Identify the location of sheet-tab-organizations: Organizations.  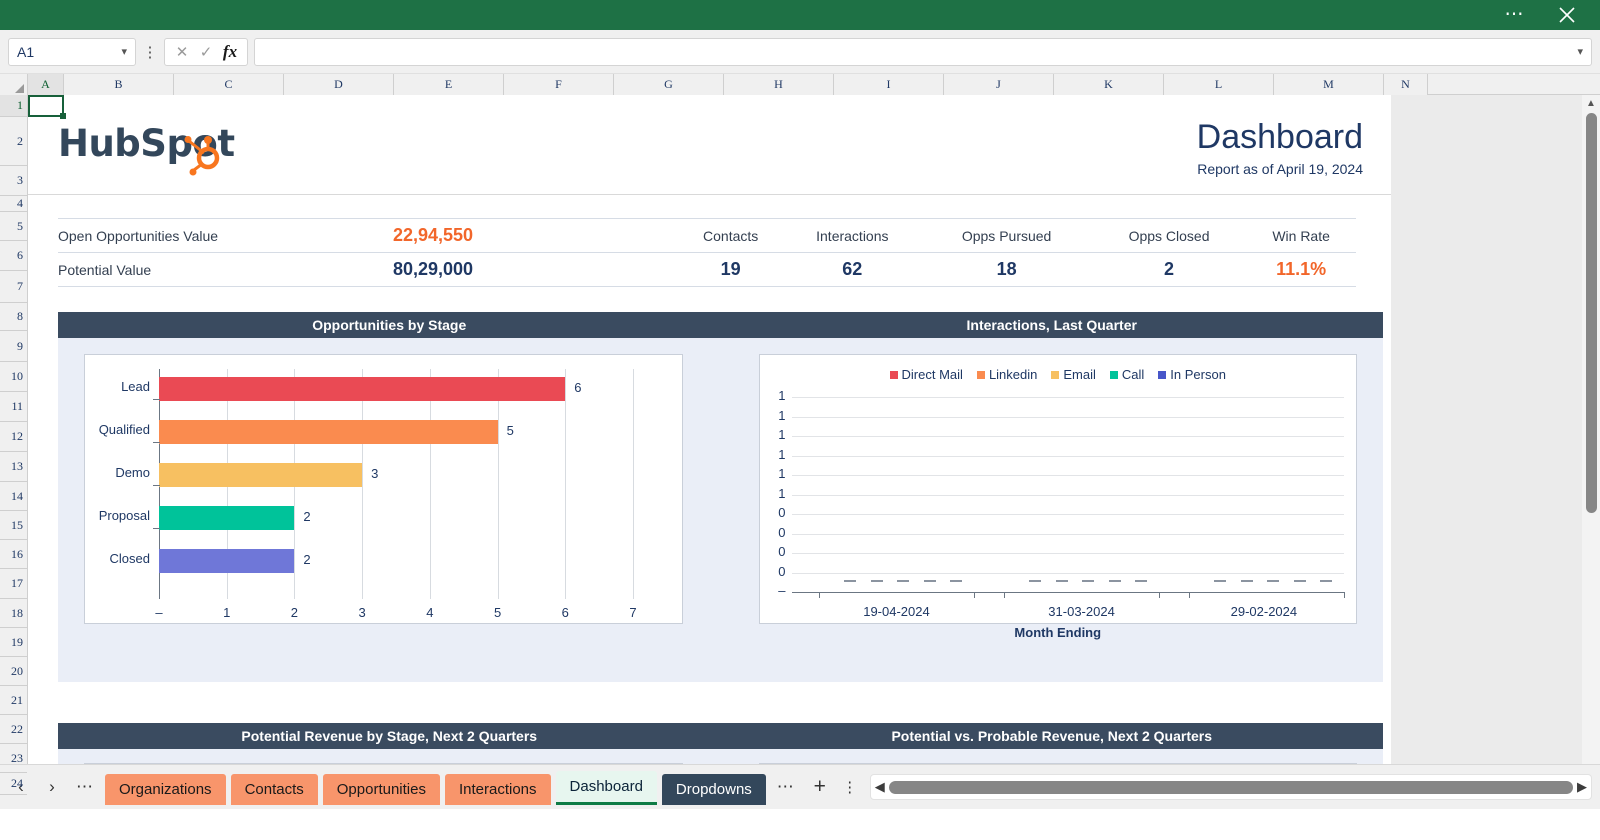
(165, 789).